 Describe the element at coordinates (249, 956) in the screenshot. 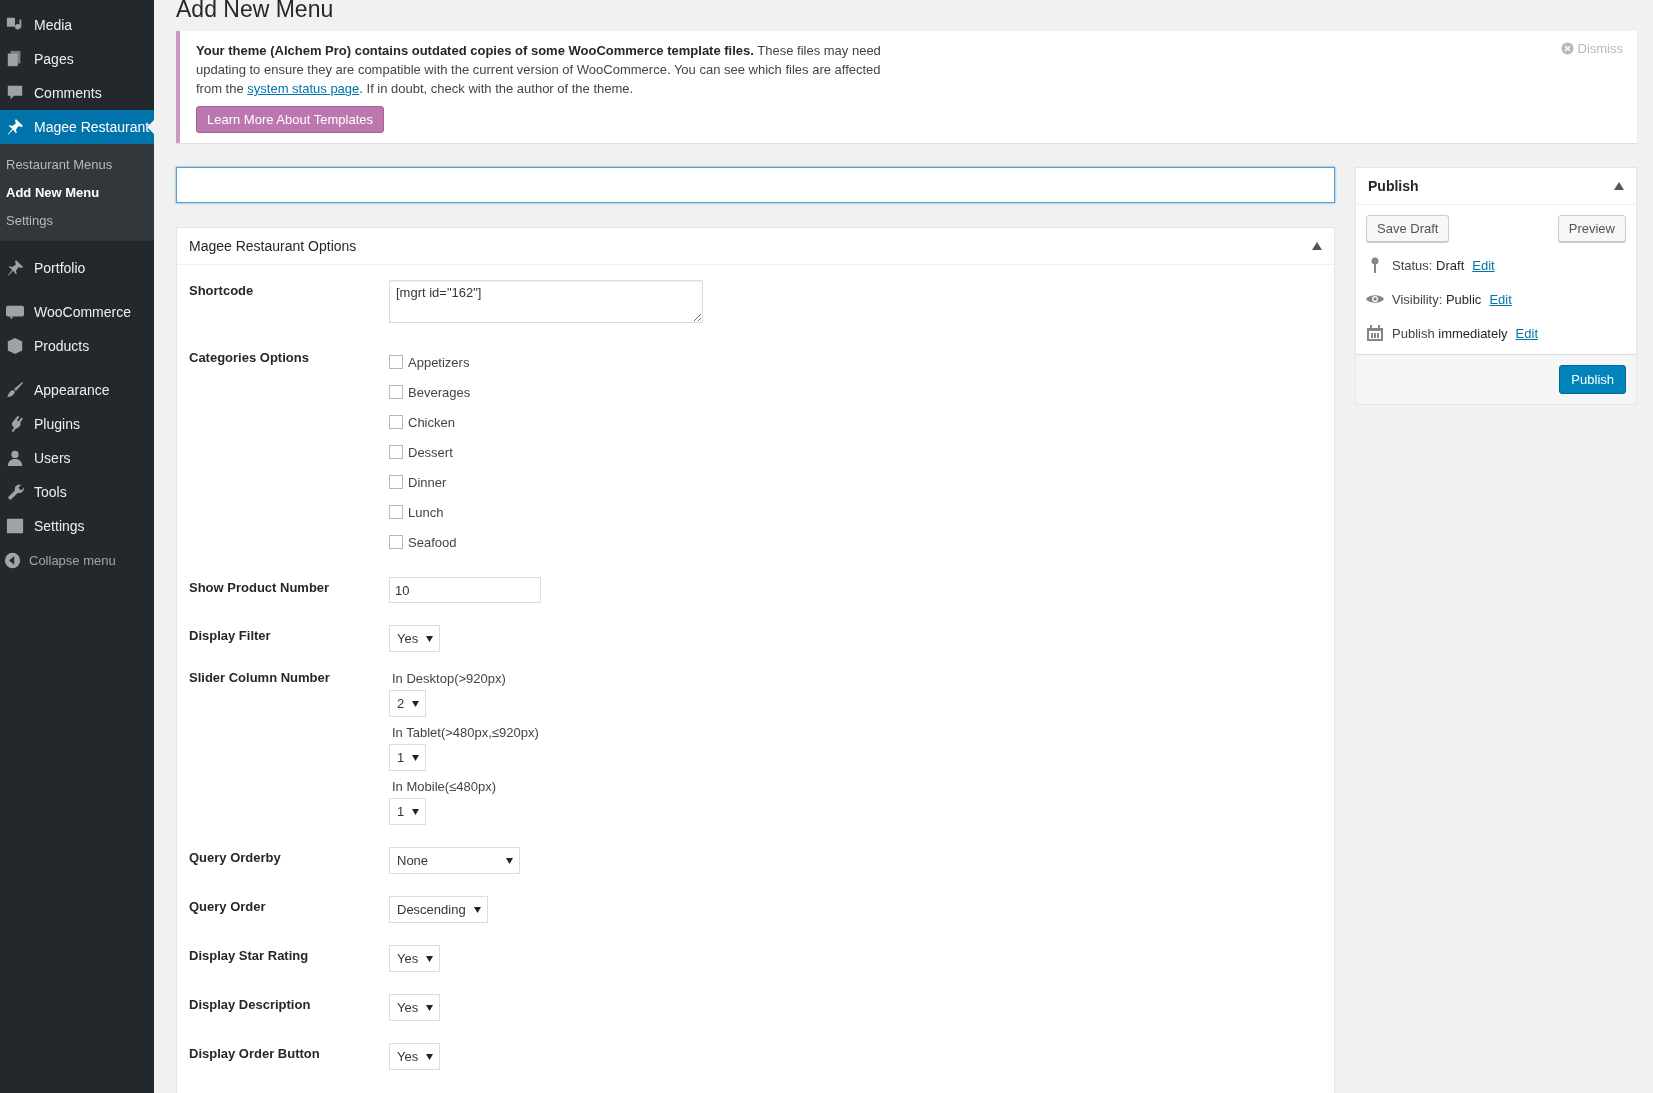

I see `field-label: Display Star Rating` at that location.